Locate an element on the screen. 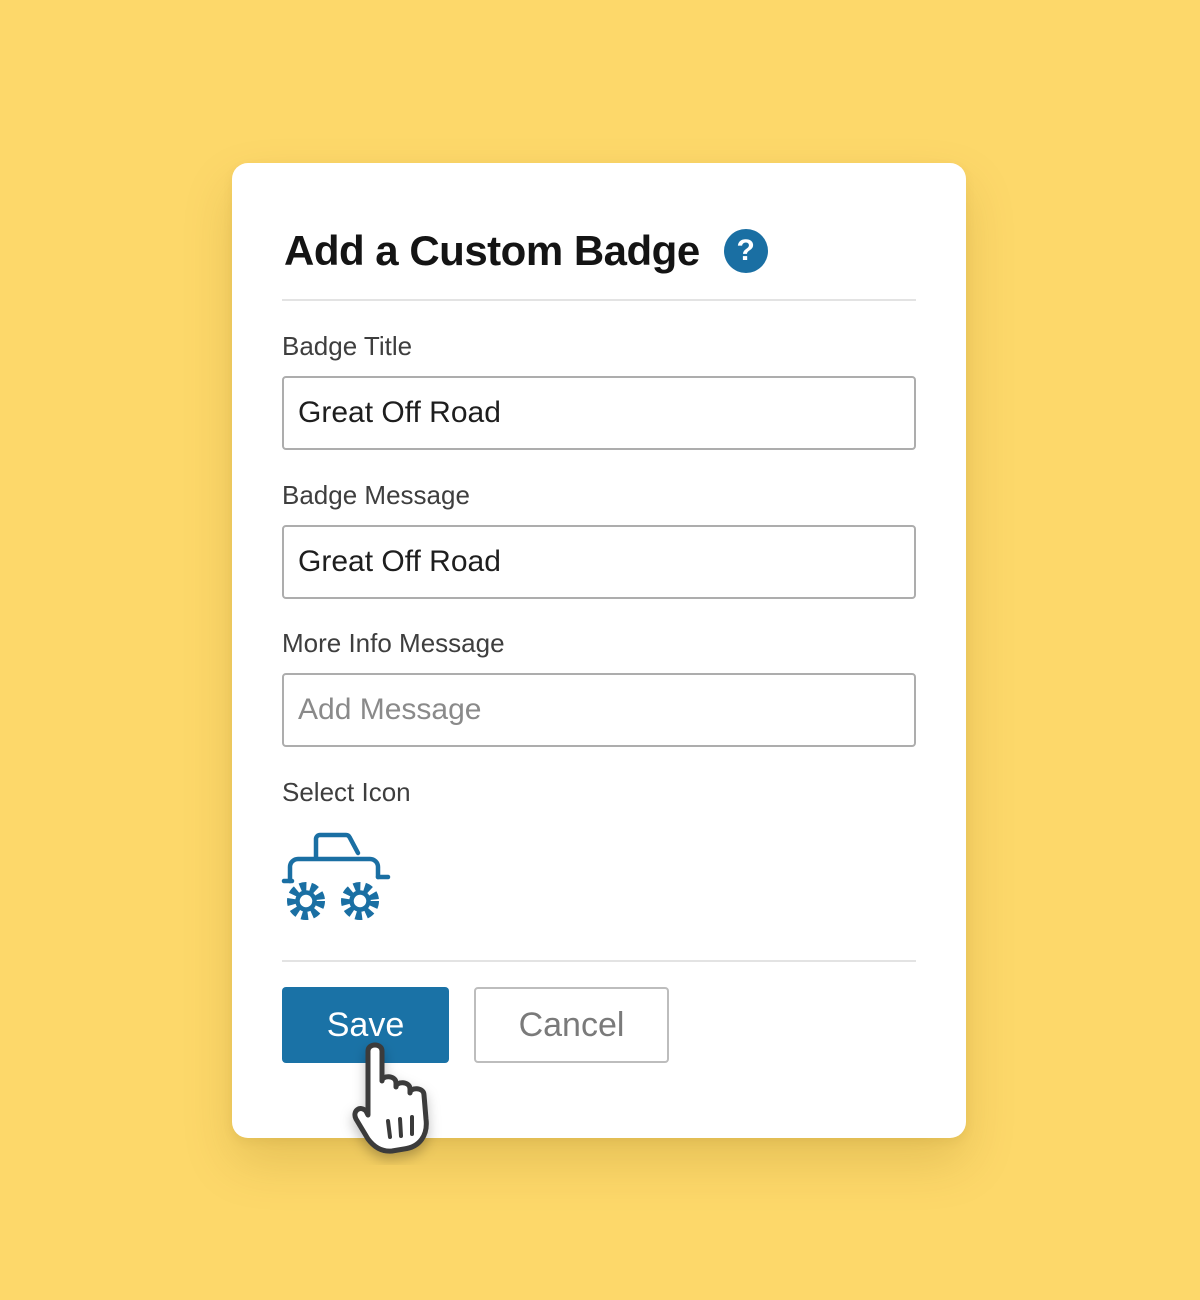 The height and width of the screenshot is (1300, 1200). dialog-title: Add a Custom Badge is located at coordinates (492, 250).